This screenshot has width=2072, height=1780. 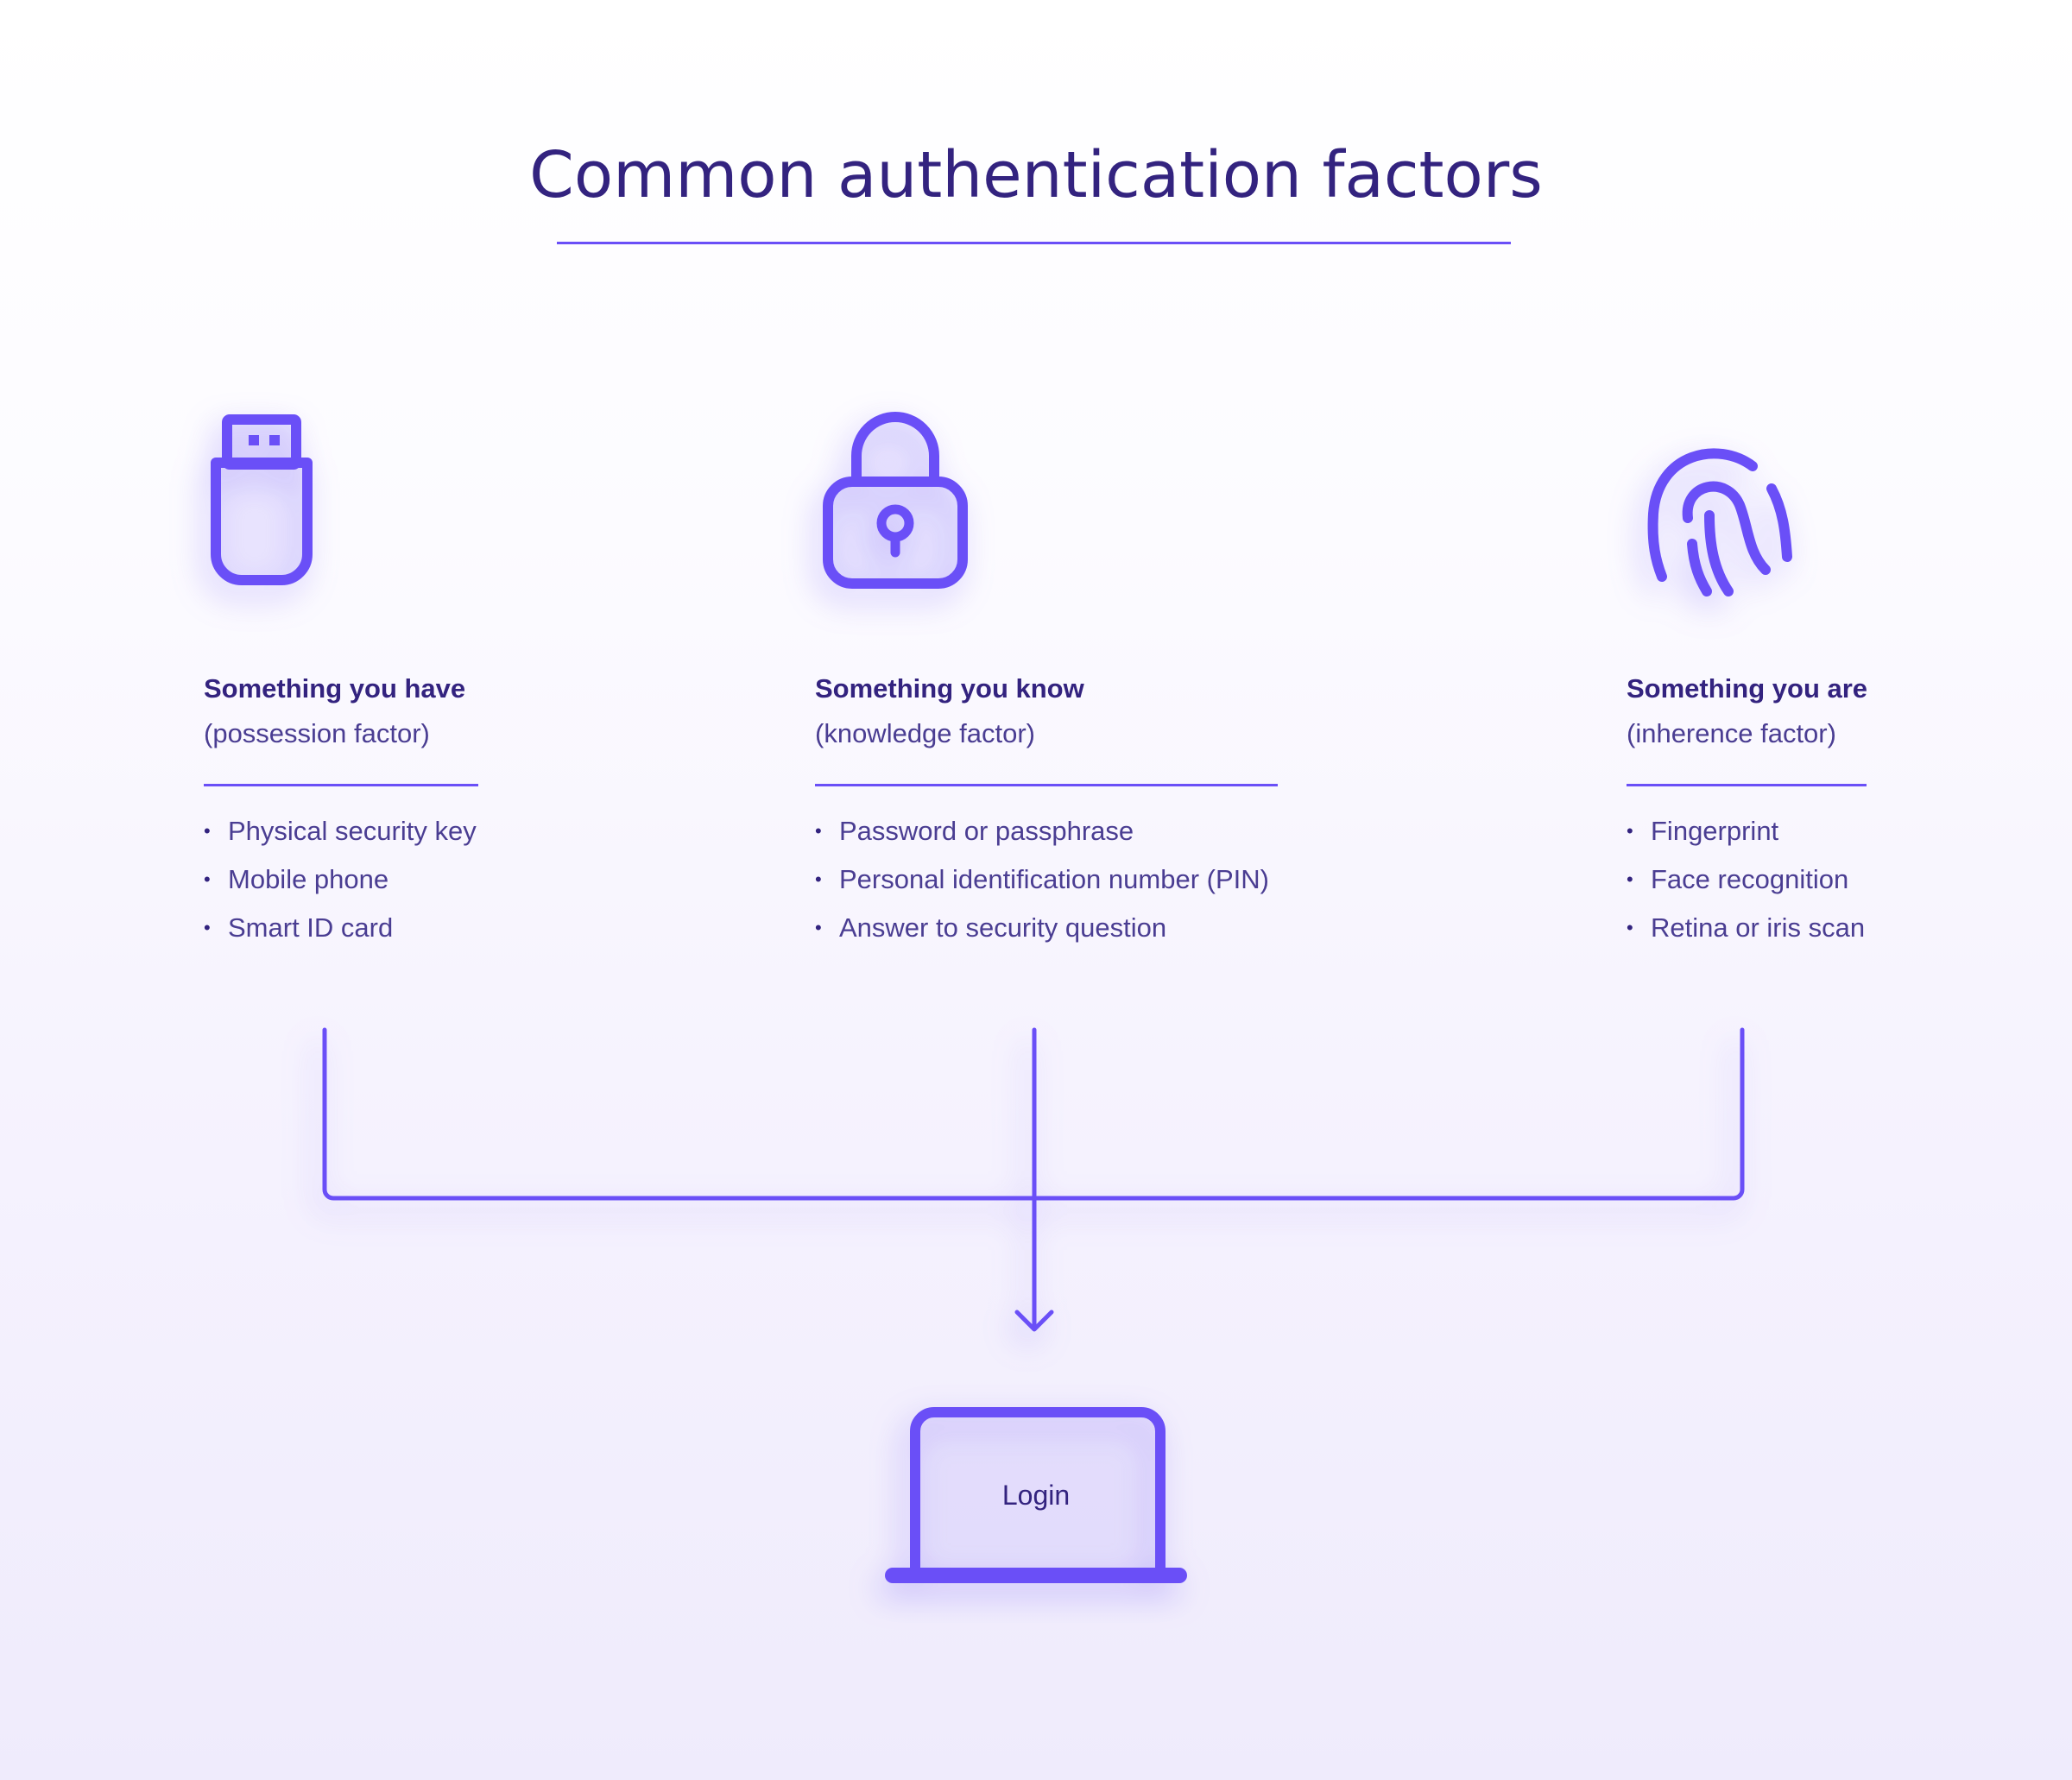 What do you see at coordinates (1388, 1114) in the screenshot?
I see `connector-right` at bounding box center [1388, 1114].